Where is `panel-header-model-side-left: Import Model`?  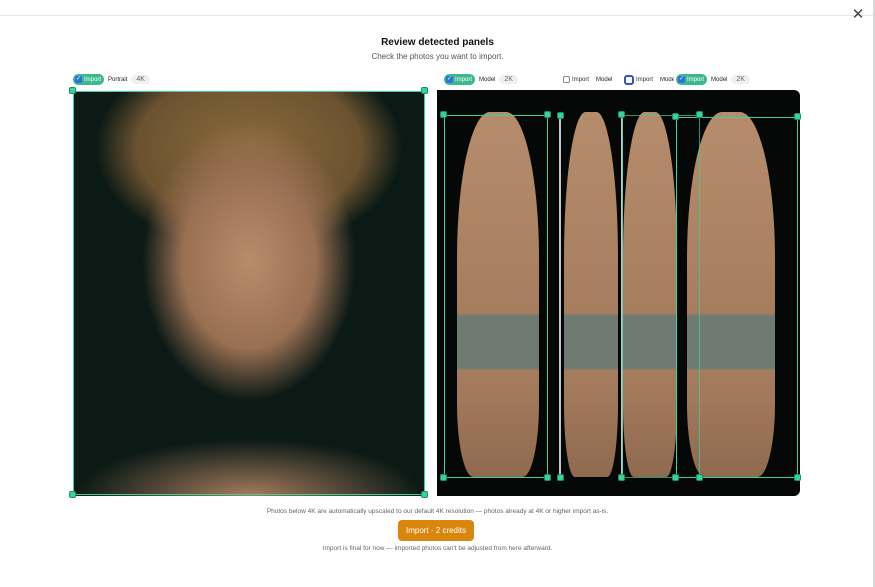 panel-header-model-side-left: Import Model is located at coordinates (648, 79).